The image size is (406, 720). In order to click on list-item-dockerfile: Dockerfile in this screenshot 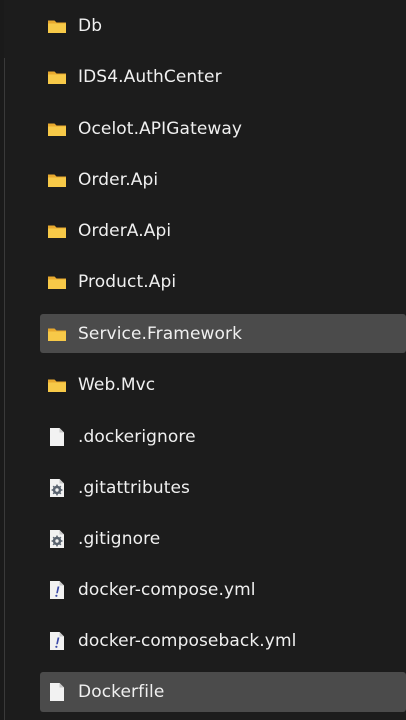, I will do `click(223, 692)`.